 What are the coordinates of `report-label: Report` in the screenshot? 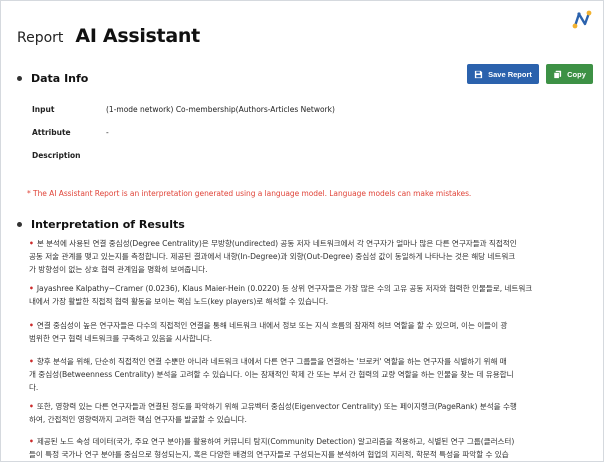 It's located at (40, 38).